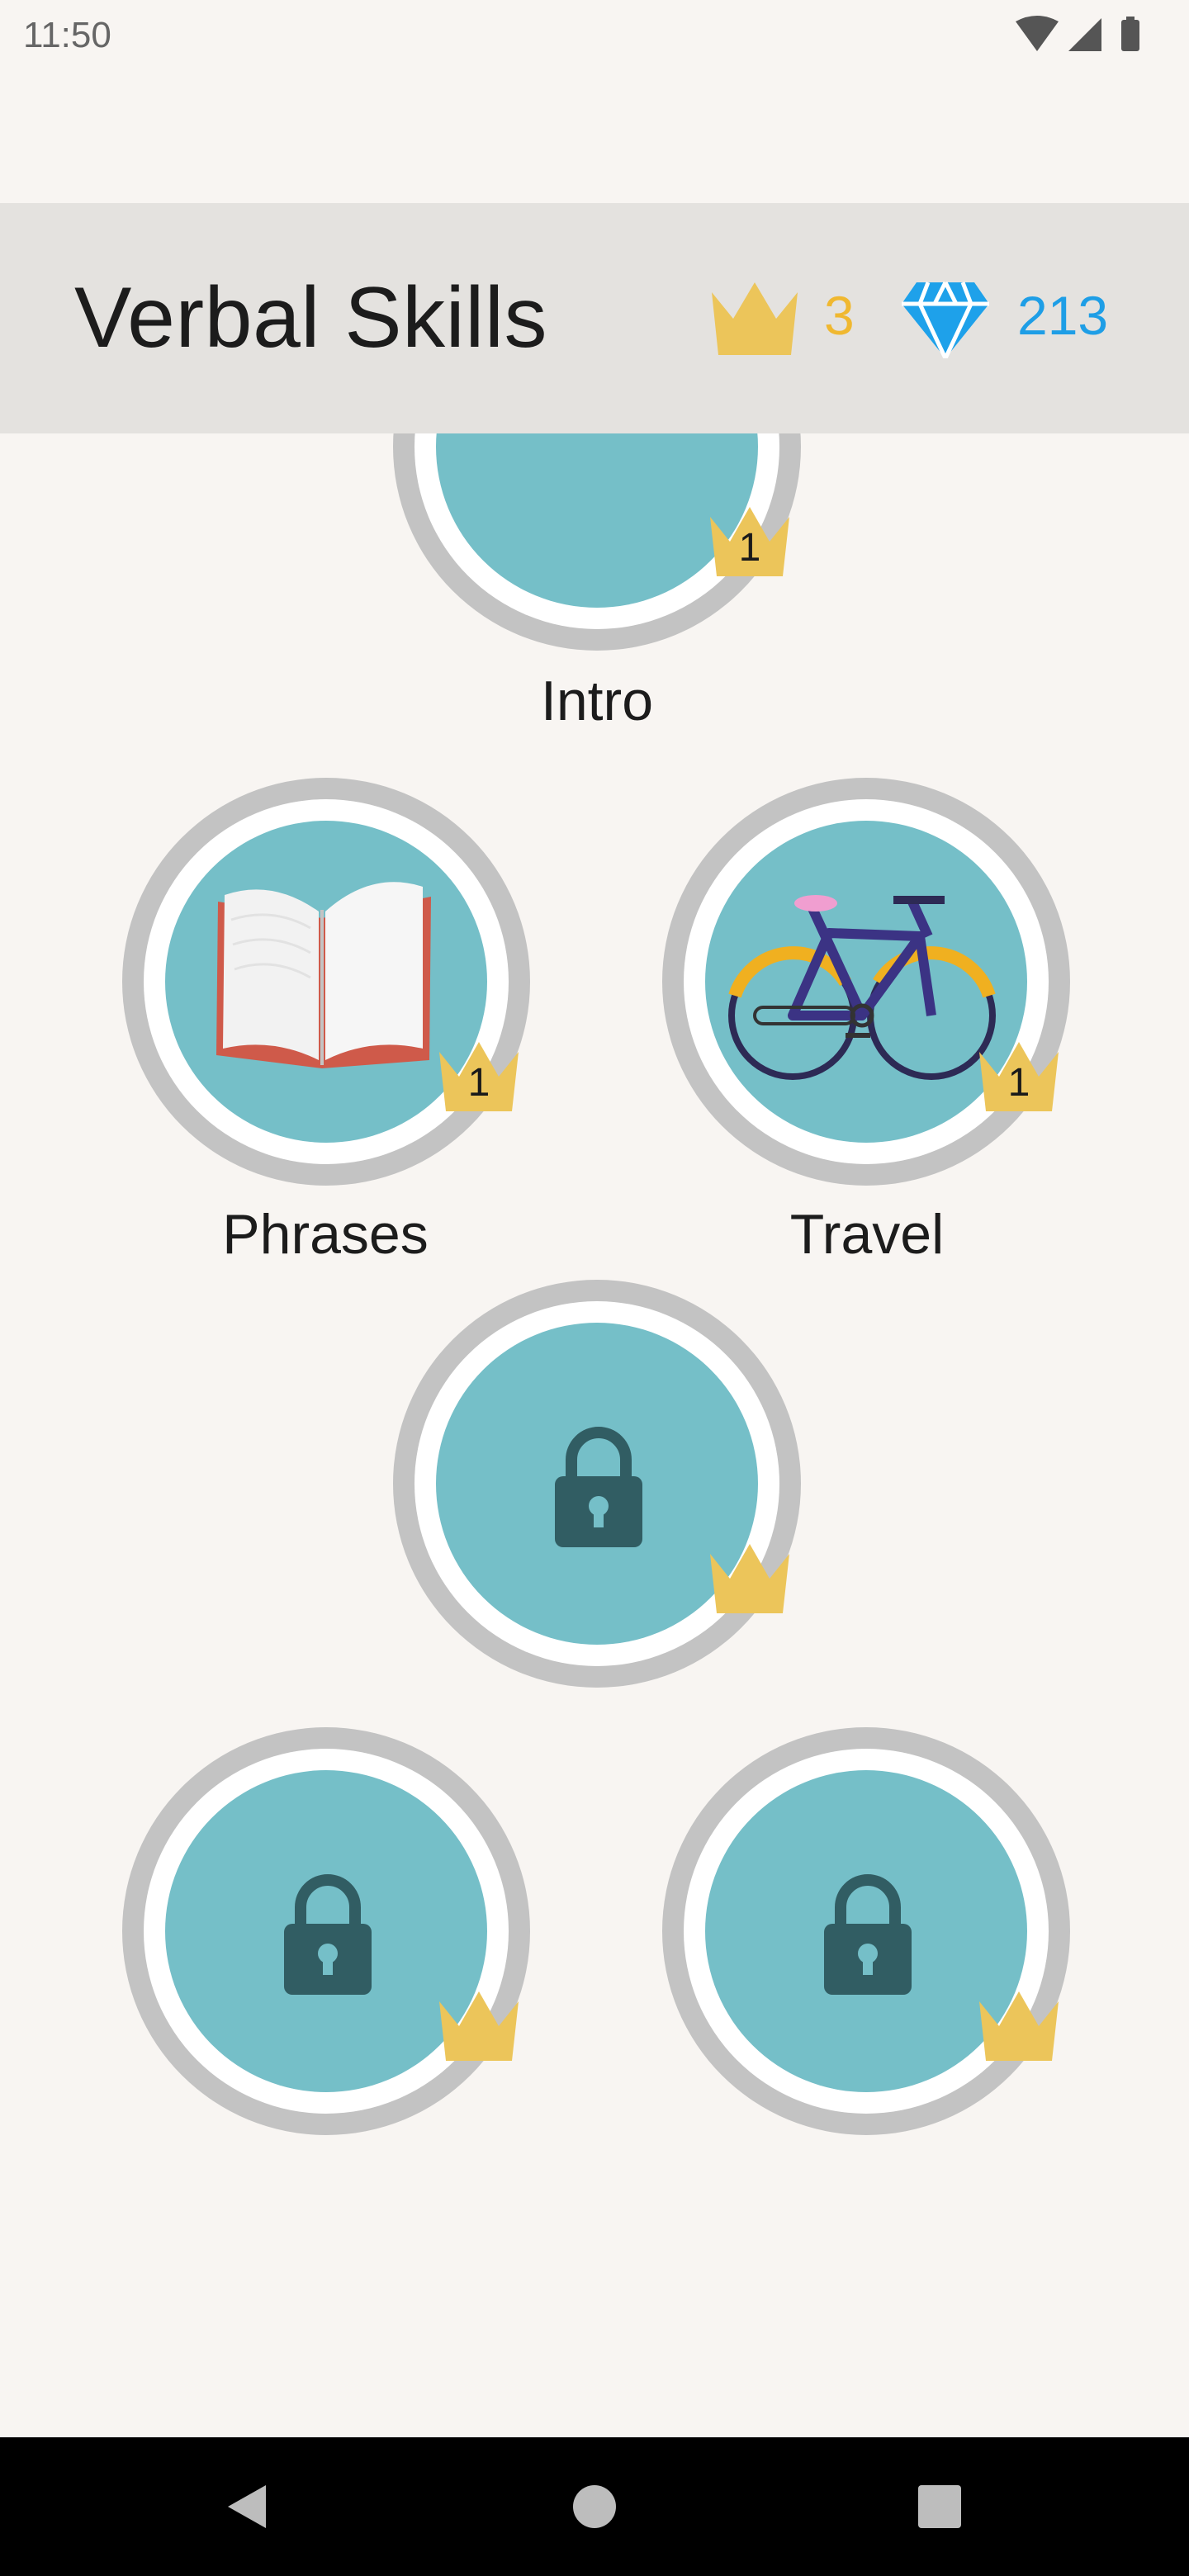 Image resolution: width=1189 pixels, height=2576 pixels. I want to click on recents-icon, so click(939, 2506).